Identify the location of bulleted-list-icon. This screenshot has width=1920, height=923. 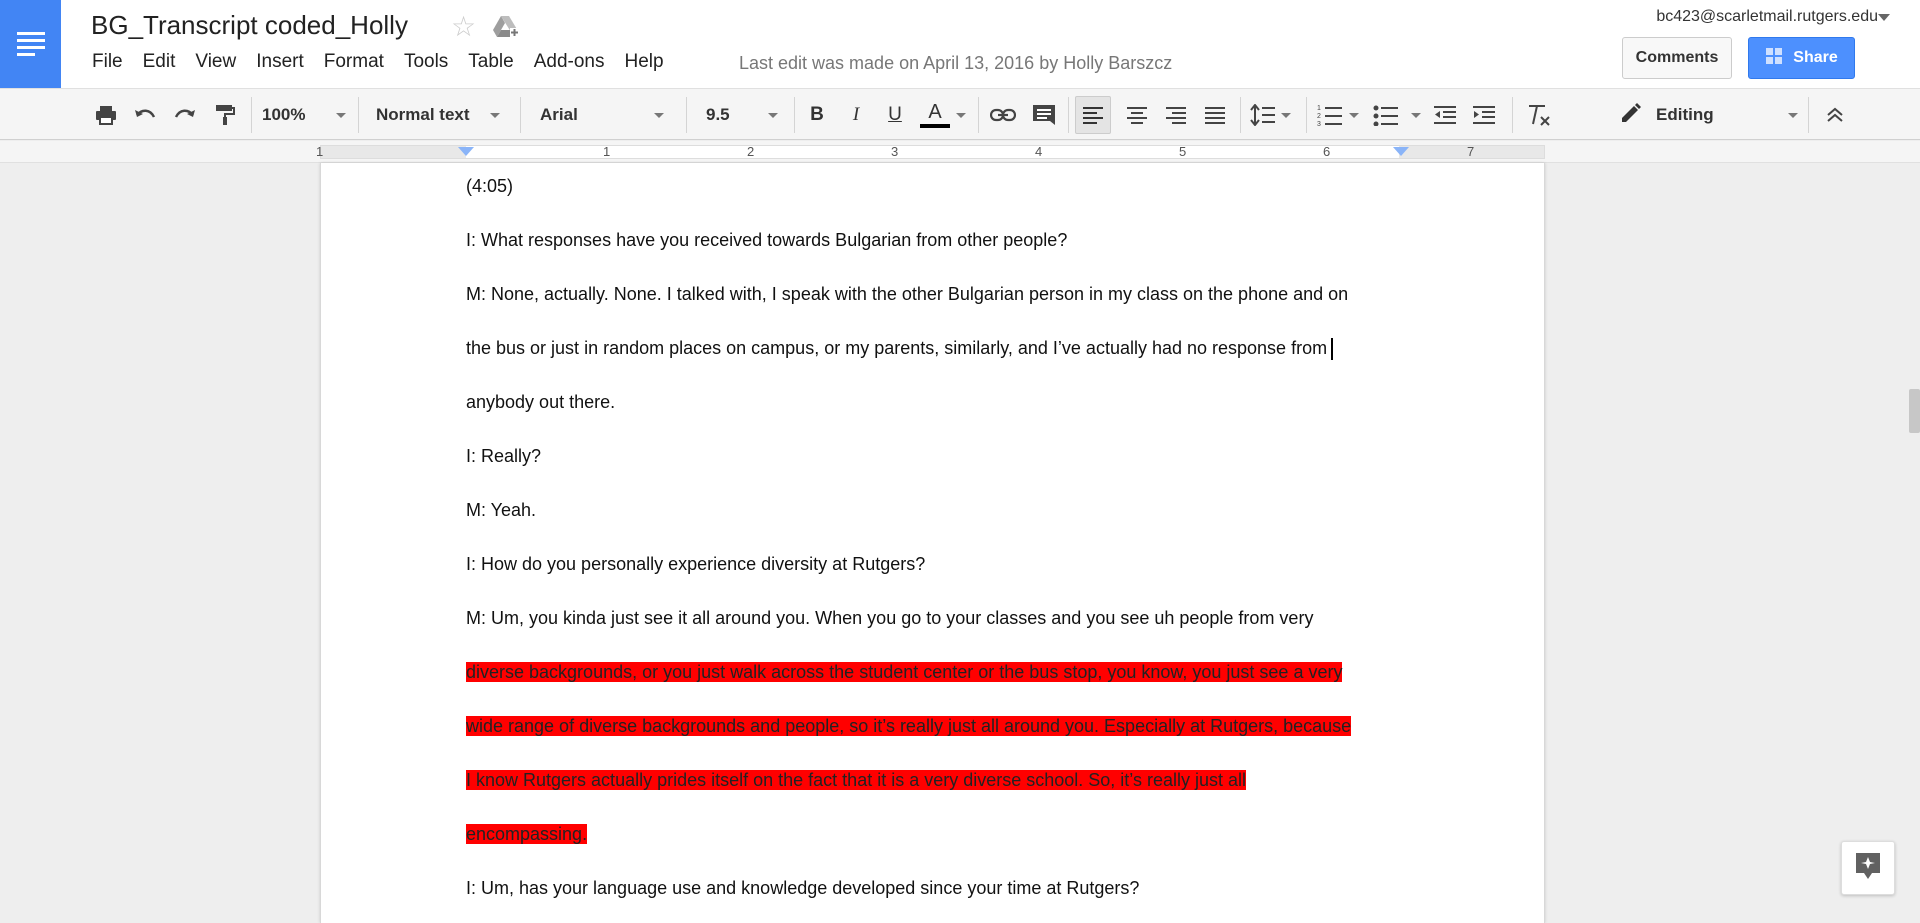
(1386, 115).